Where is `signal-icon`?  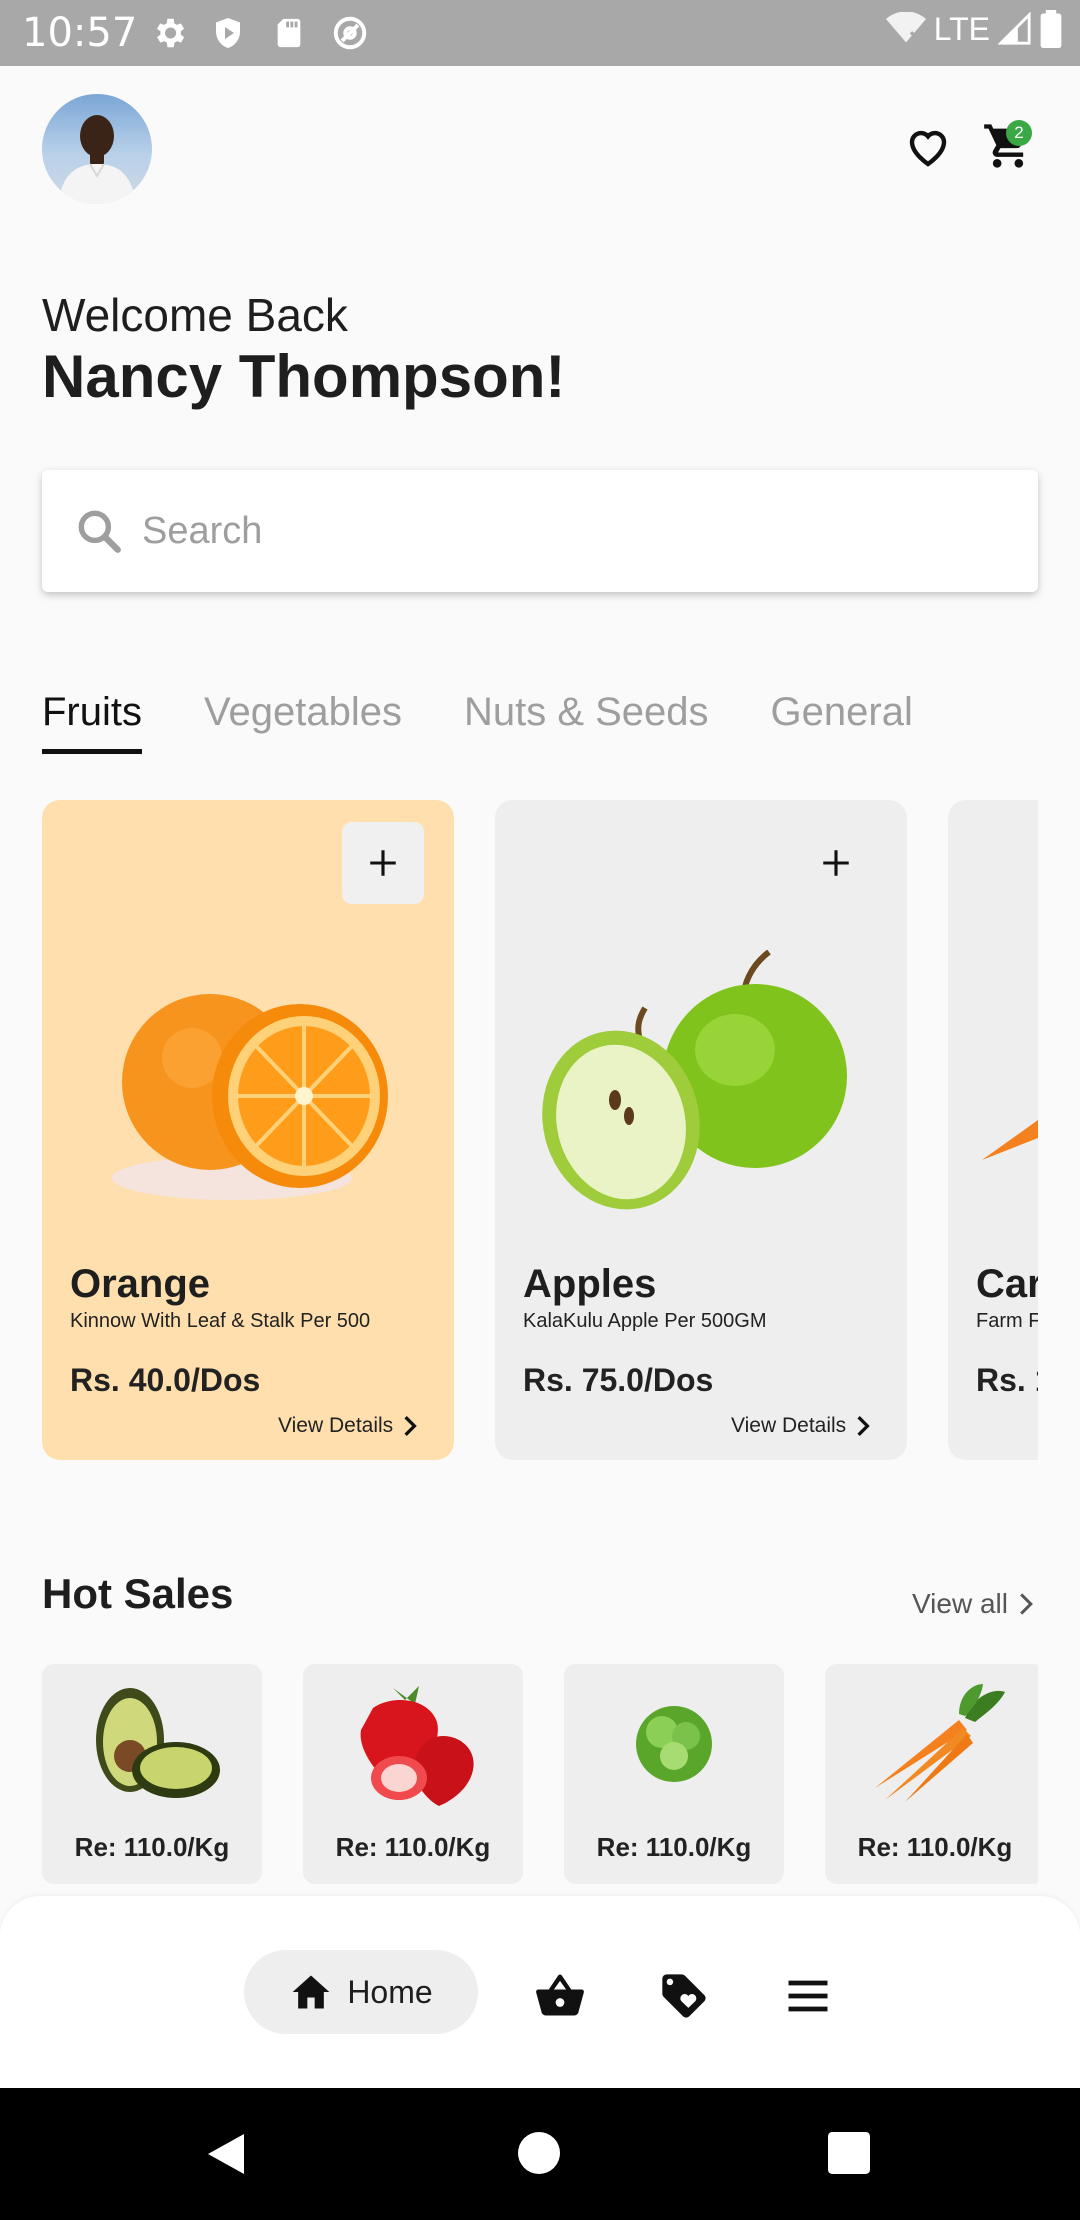 signal-icon is located at coordinates (1014, 28).